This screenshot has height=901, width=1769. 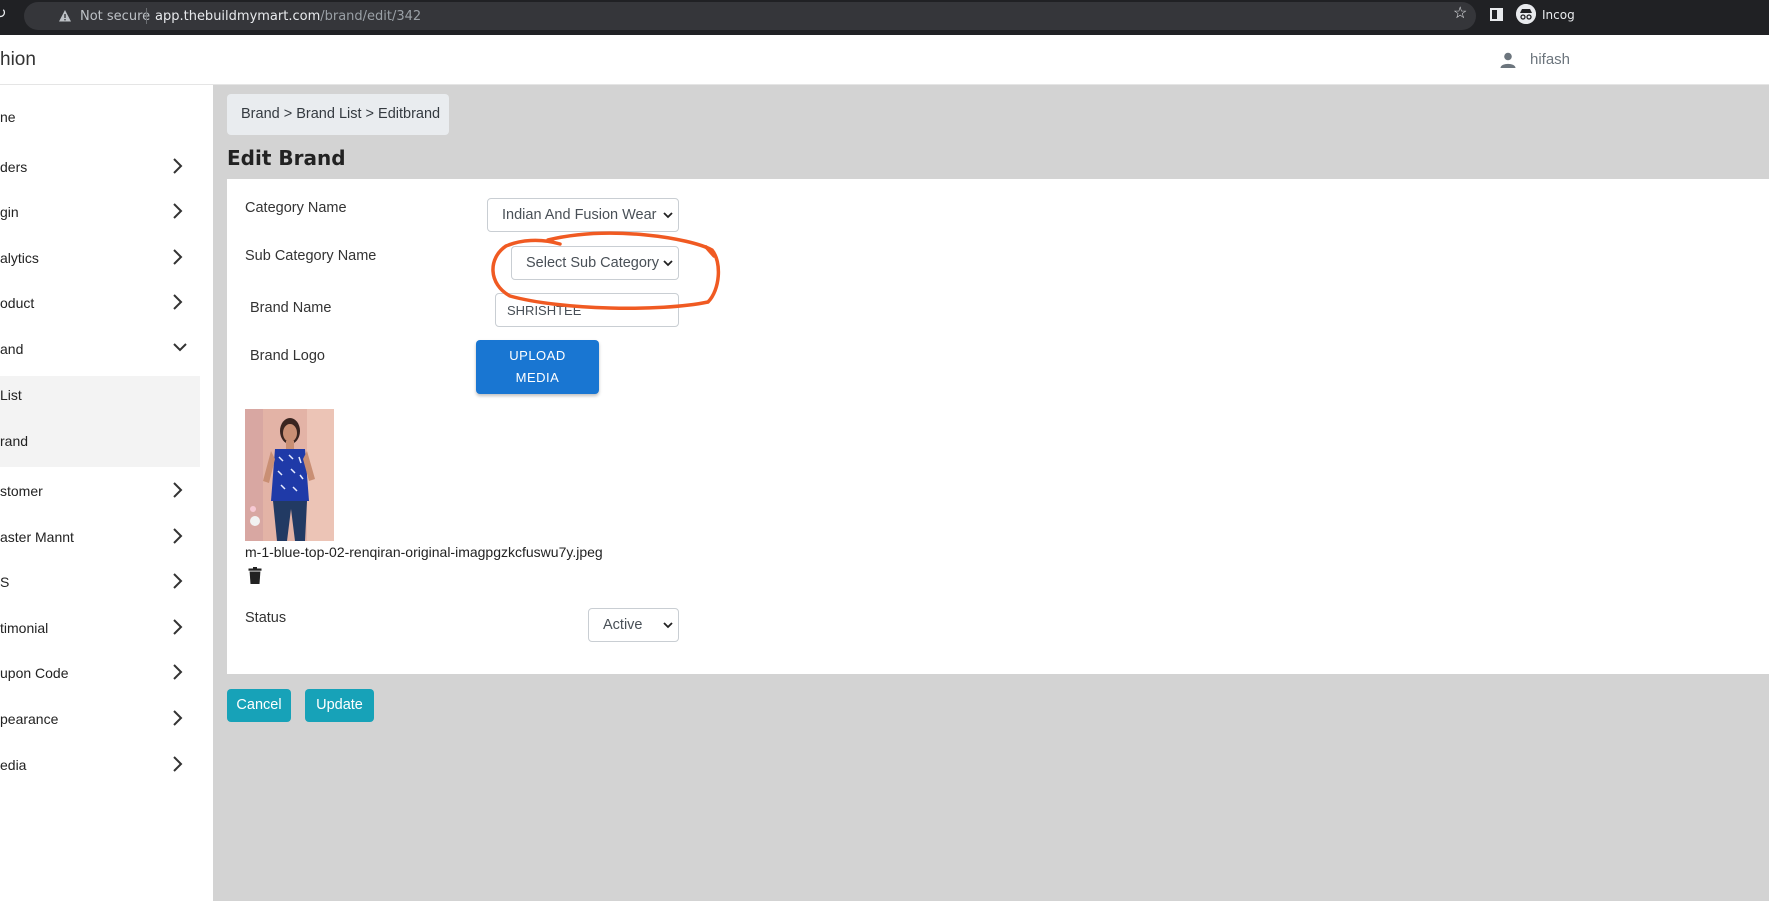 I want to click on url-host: app.thebuildmymart.com, so click(x=238, y=16).